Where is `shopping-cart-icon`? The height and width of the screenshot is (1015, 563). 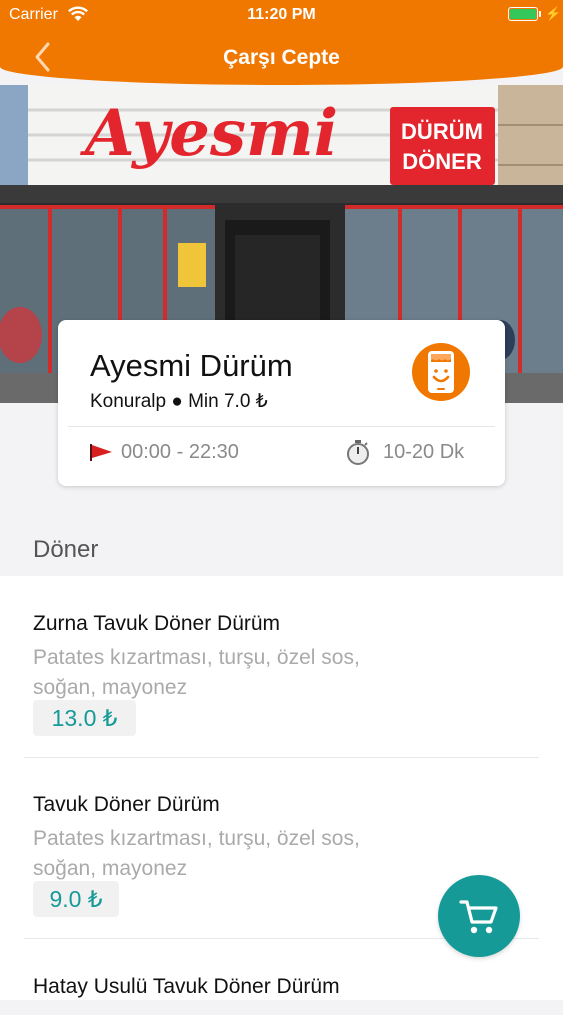 shopping-cart-icon is located at coordinates (478, 917).